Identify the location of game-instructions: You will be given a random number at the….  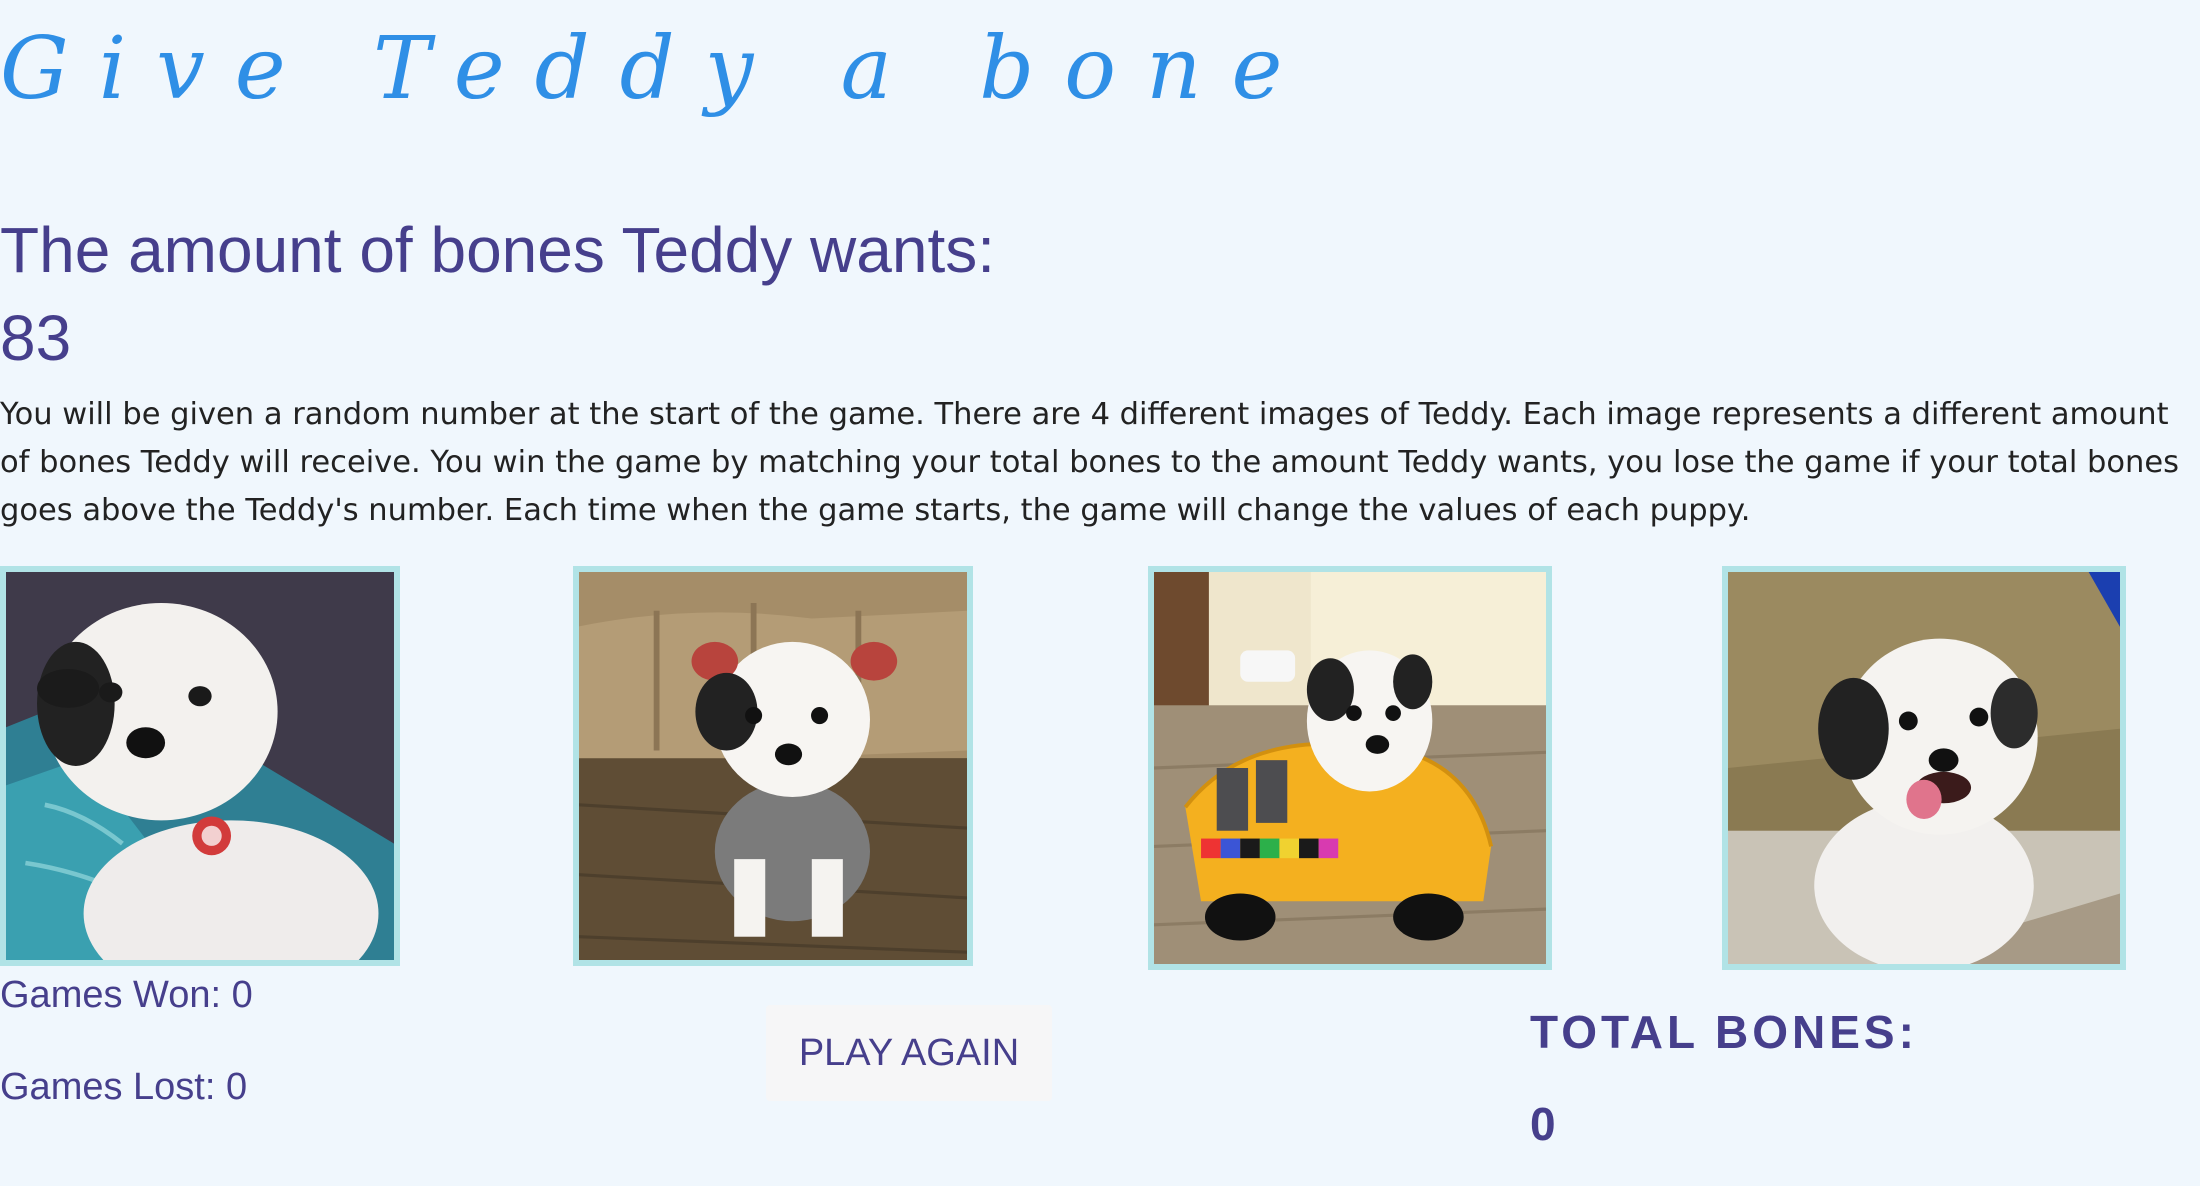
(1090, 462).